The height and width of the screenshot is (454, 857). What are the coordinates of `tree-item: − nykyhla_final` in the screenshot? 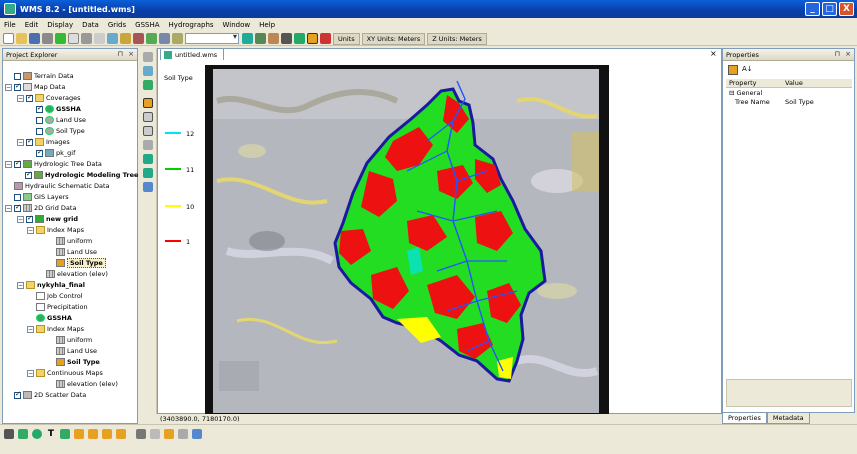 It's located at (51, 285).